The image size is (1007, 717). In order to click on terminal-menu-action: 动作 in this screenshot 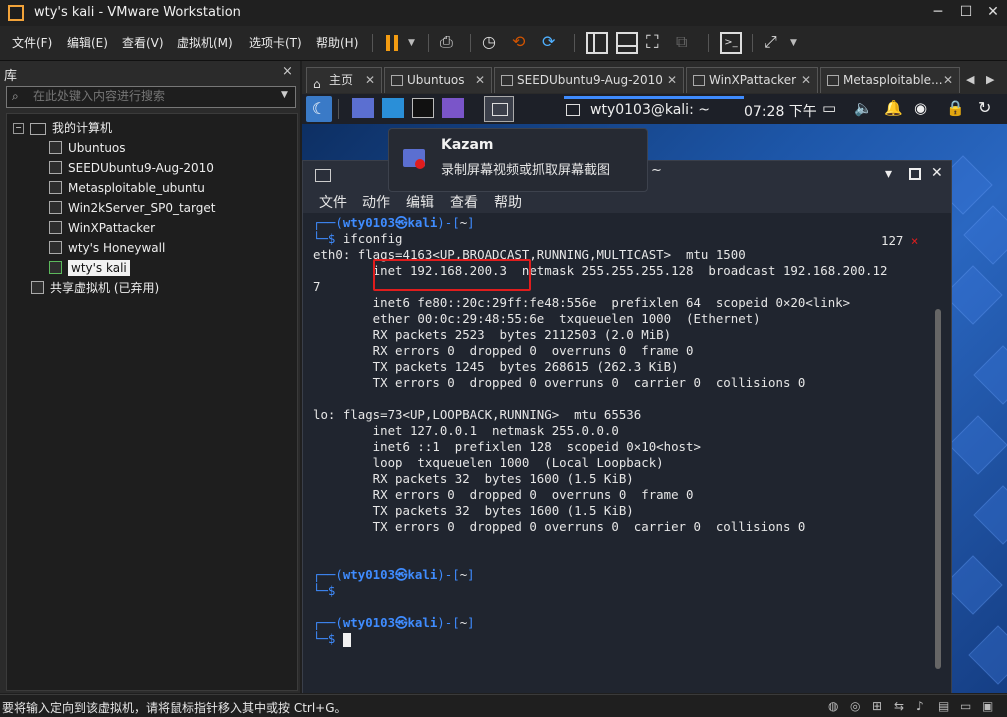, I will do `click(376, 202)`.